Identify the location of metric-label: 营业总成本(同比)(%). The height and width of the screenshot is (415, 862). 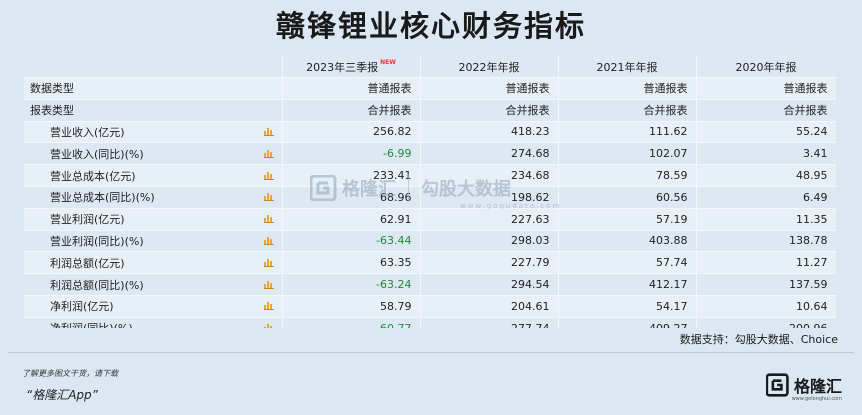
(102, 198).